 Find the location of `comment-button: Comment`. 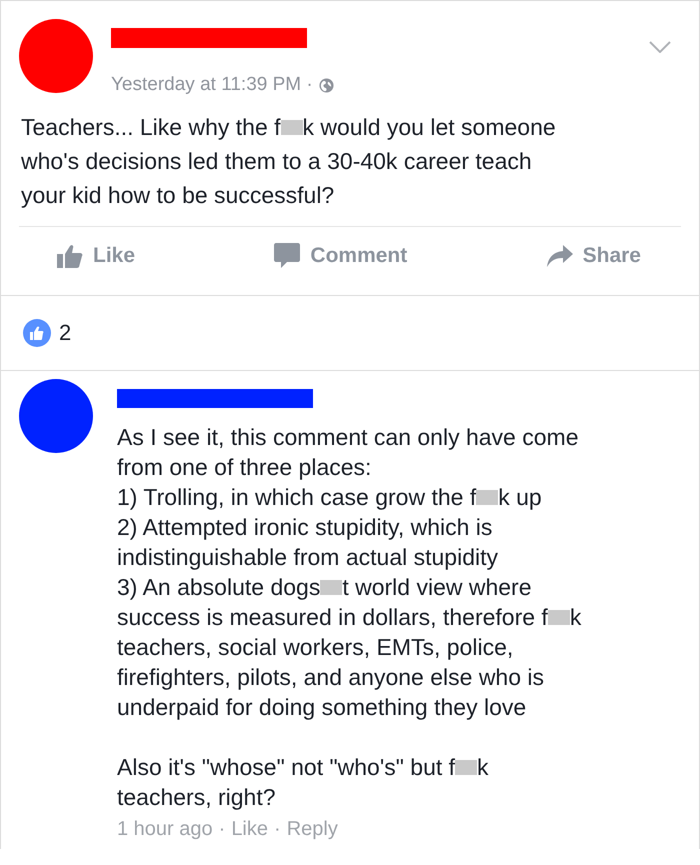

comment-button: Comment is located at coordinates (341, 256).